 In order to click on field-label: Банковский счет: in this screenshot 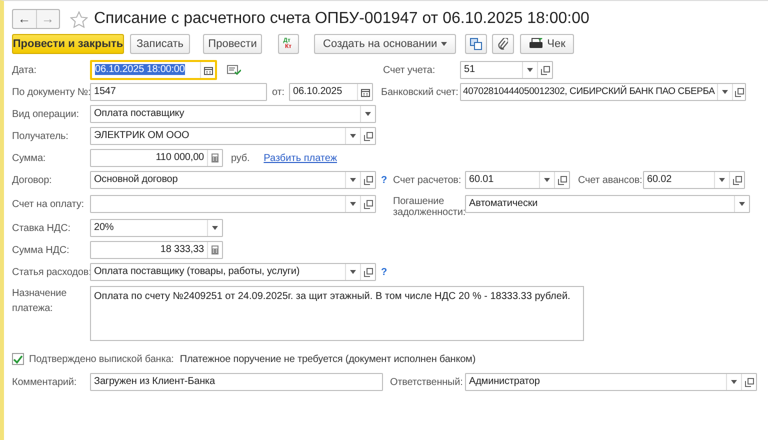, I will do `click(419, 92)`.